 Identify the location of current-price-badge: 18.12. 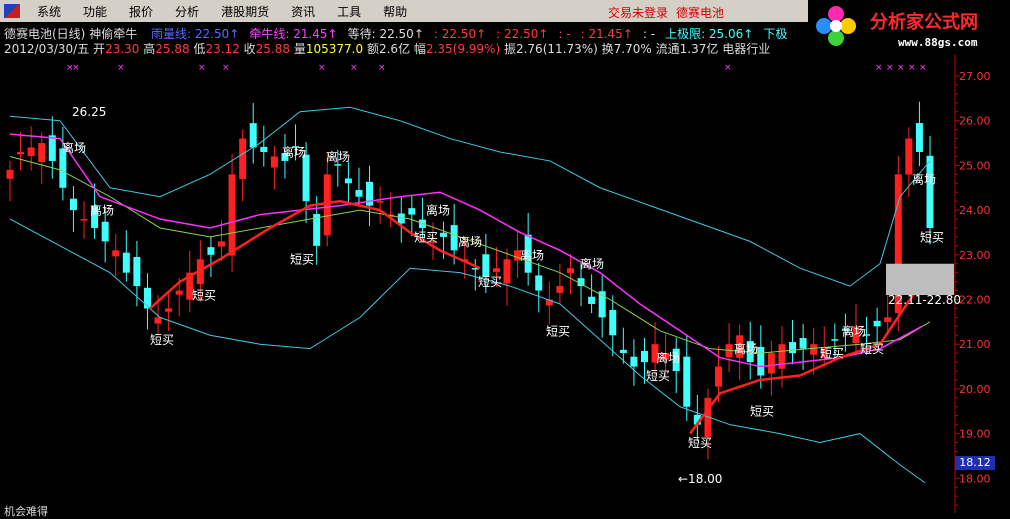
(975, 463).